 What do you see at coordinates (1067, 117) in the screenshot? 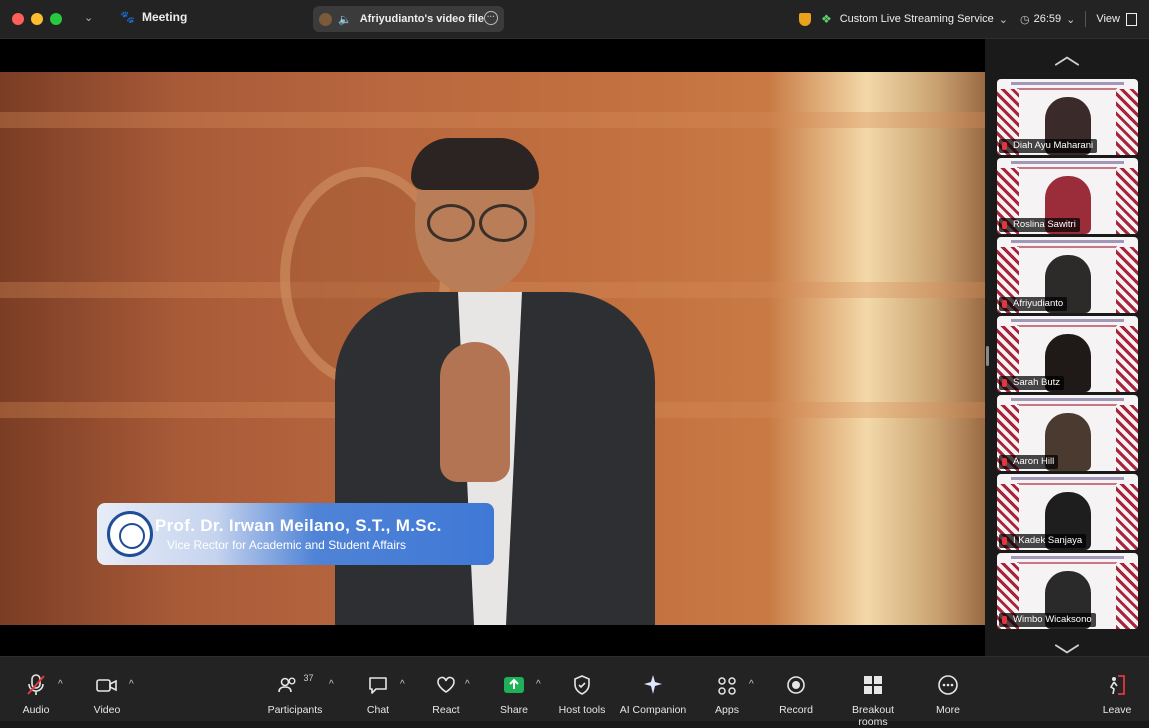
I see `participant-tile: Diah Ayu Maharani` at bounding box center [1067, 117].